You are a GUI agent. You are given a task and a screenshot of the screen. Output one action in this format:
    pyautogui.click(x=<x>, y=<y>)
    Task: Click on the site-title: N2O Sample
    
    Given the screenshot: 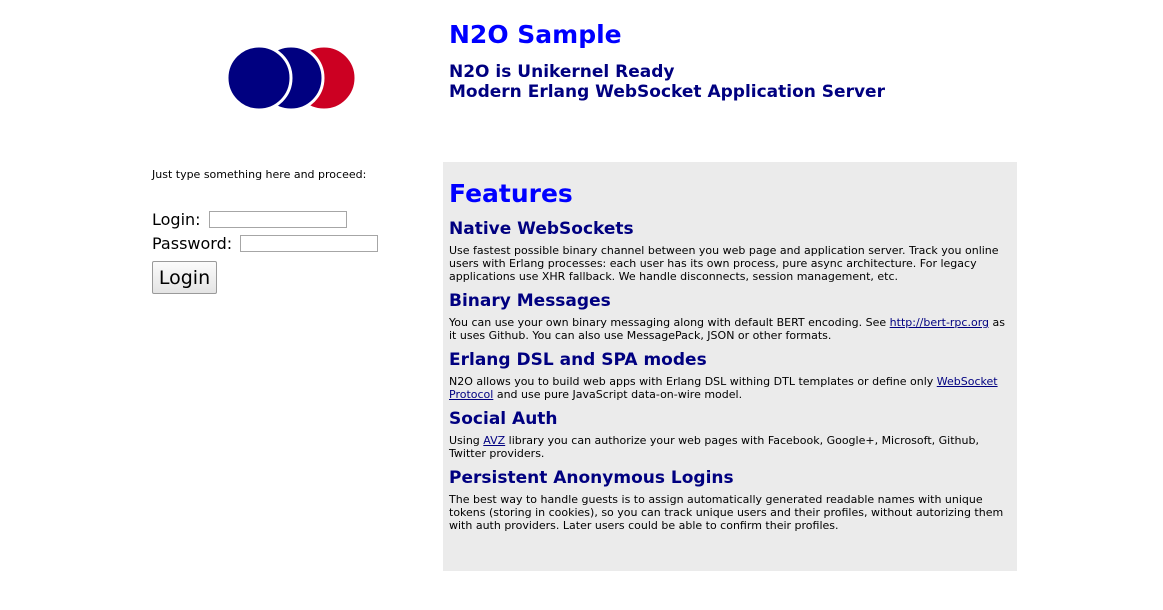 What is the action you would take?
    pyautogui.click(x=535, y=34)
    